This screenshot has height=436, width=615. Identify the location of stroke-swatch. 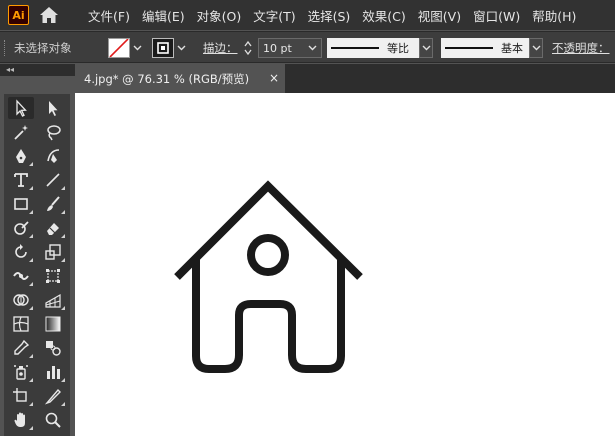
(163, 48).